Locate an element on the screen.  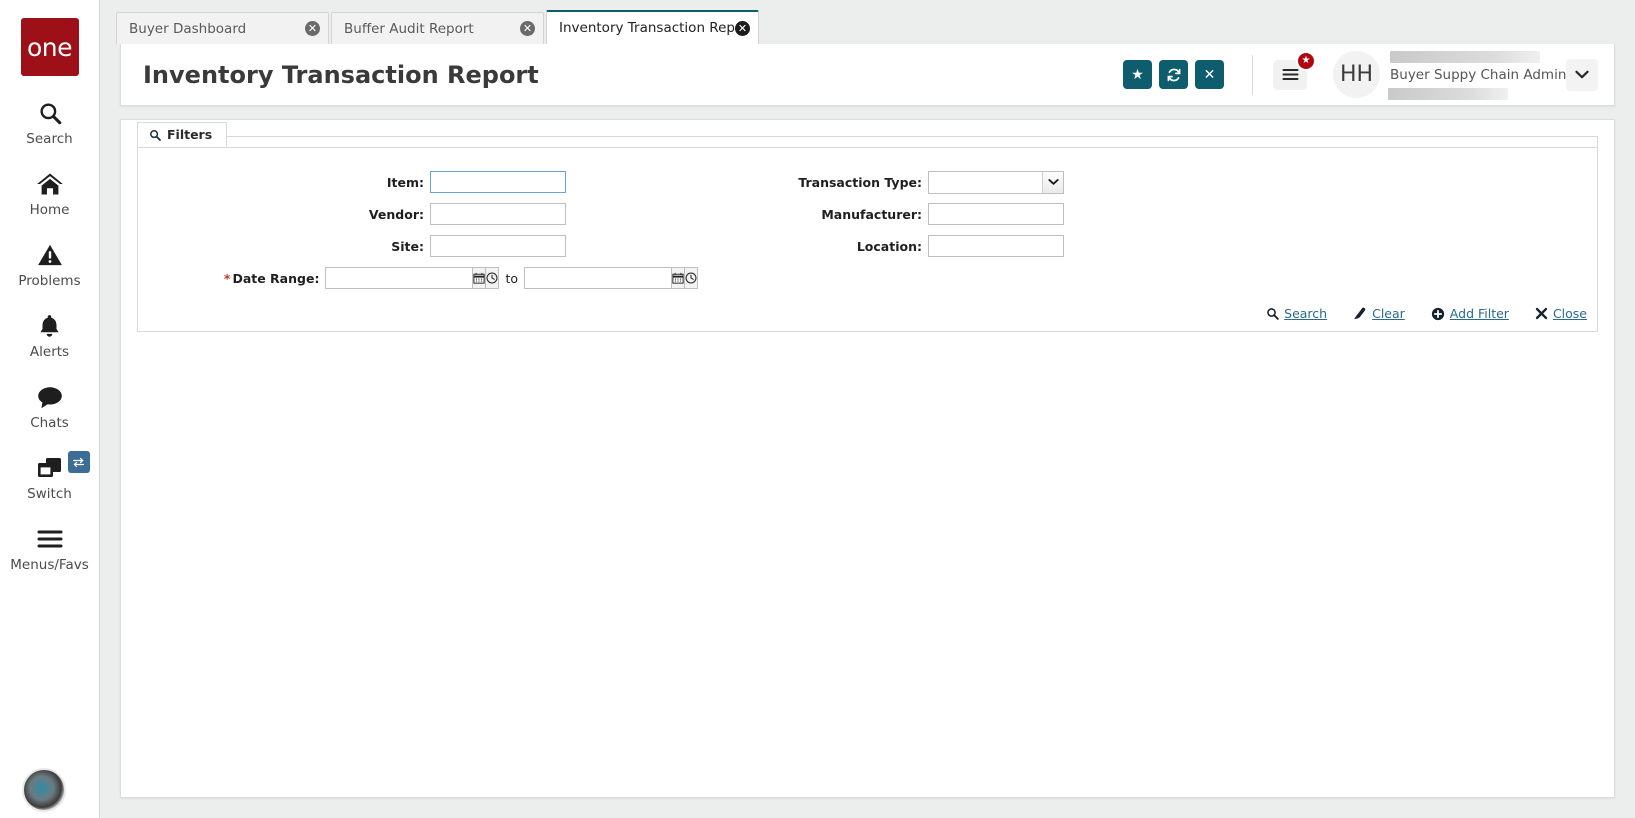
star-icon: ★ is located at coordinates (1137, 74).